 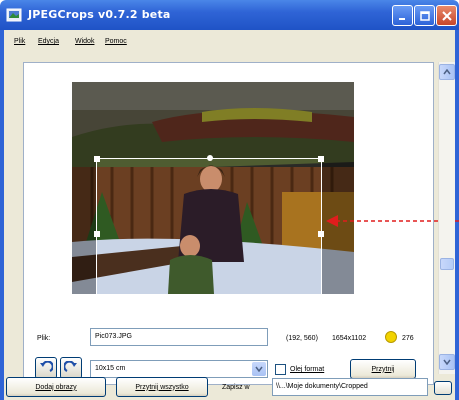 What do you see at coordinates (349, 338) in the screenshot?
I see `dimensions-text: 1654x1102` at bounding box center [349, 338].